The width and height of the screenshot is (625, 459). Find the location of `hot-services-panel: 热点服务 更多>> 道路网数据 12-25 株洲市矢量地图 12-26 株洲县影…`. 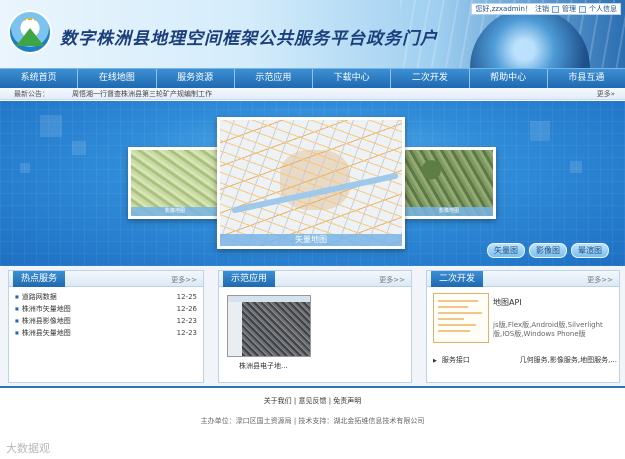

hot-services-panel: 热点服务 更多>> 道路网数据 12-25 株洲市矢量地图 12-26 株洲县影… is located at coordinates (106, 326).